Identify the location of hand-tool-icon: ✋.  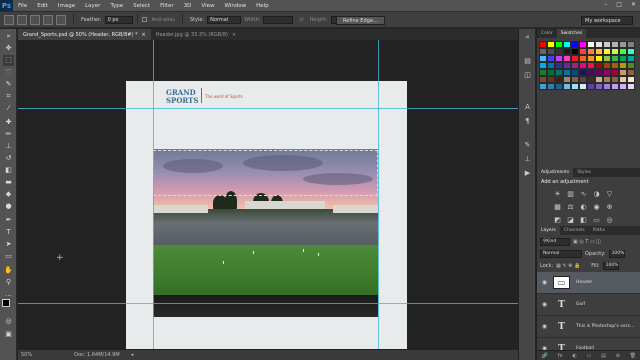
(8, 270).